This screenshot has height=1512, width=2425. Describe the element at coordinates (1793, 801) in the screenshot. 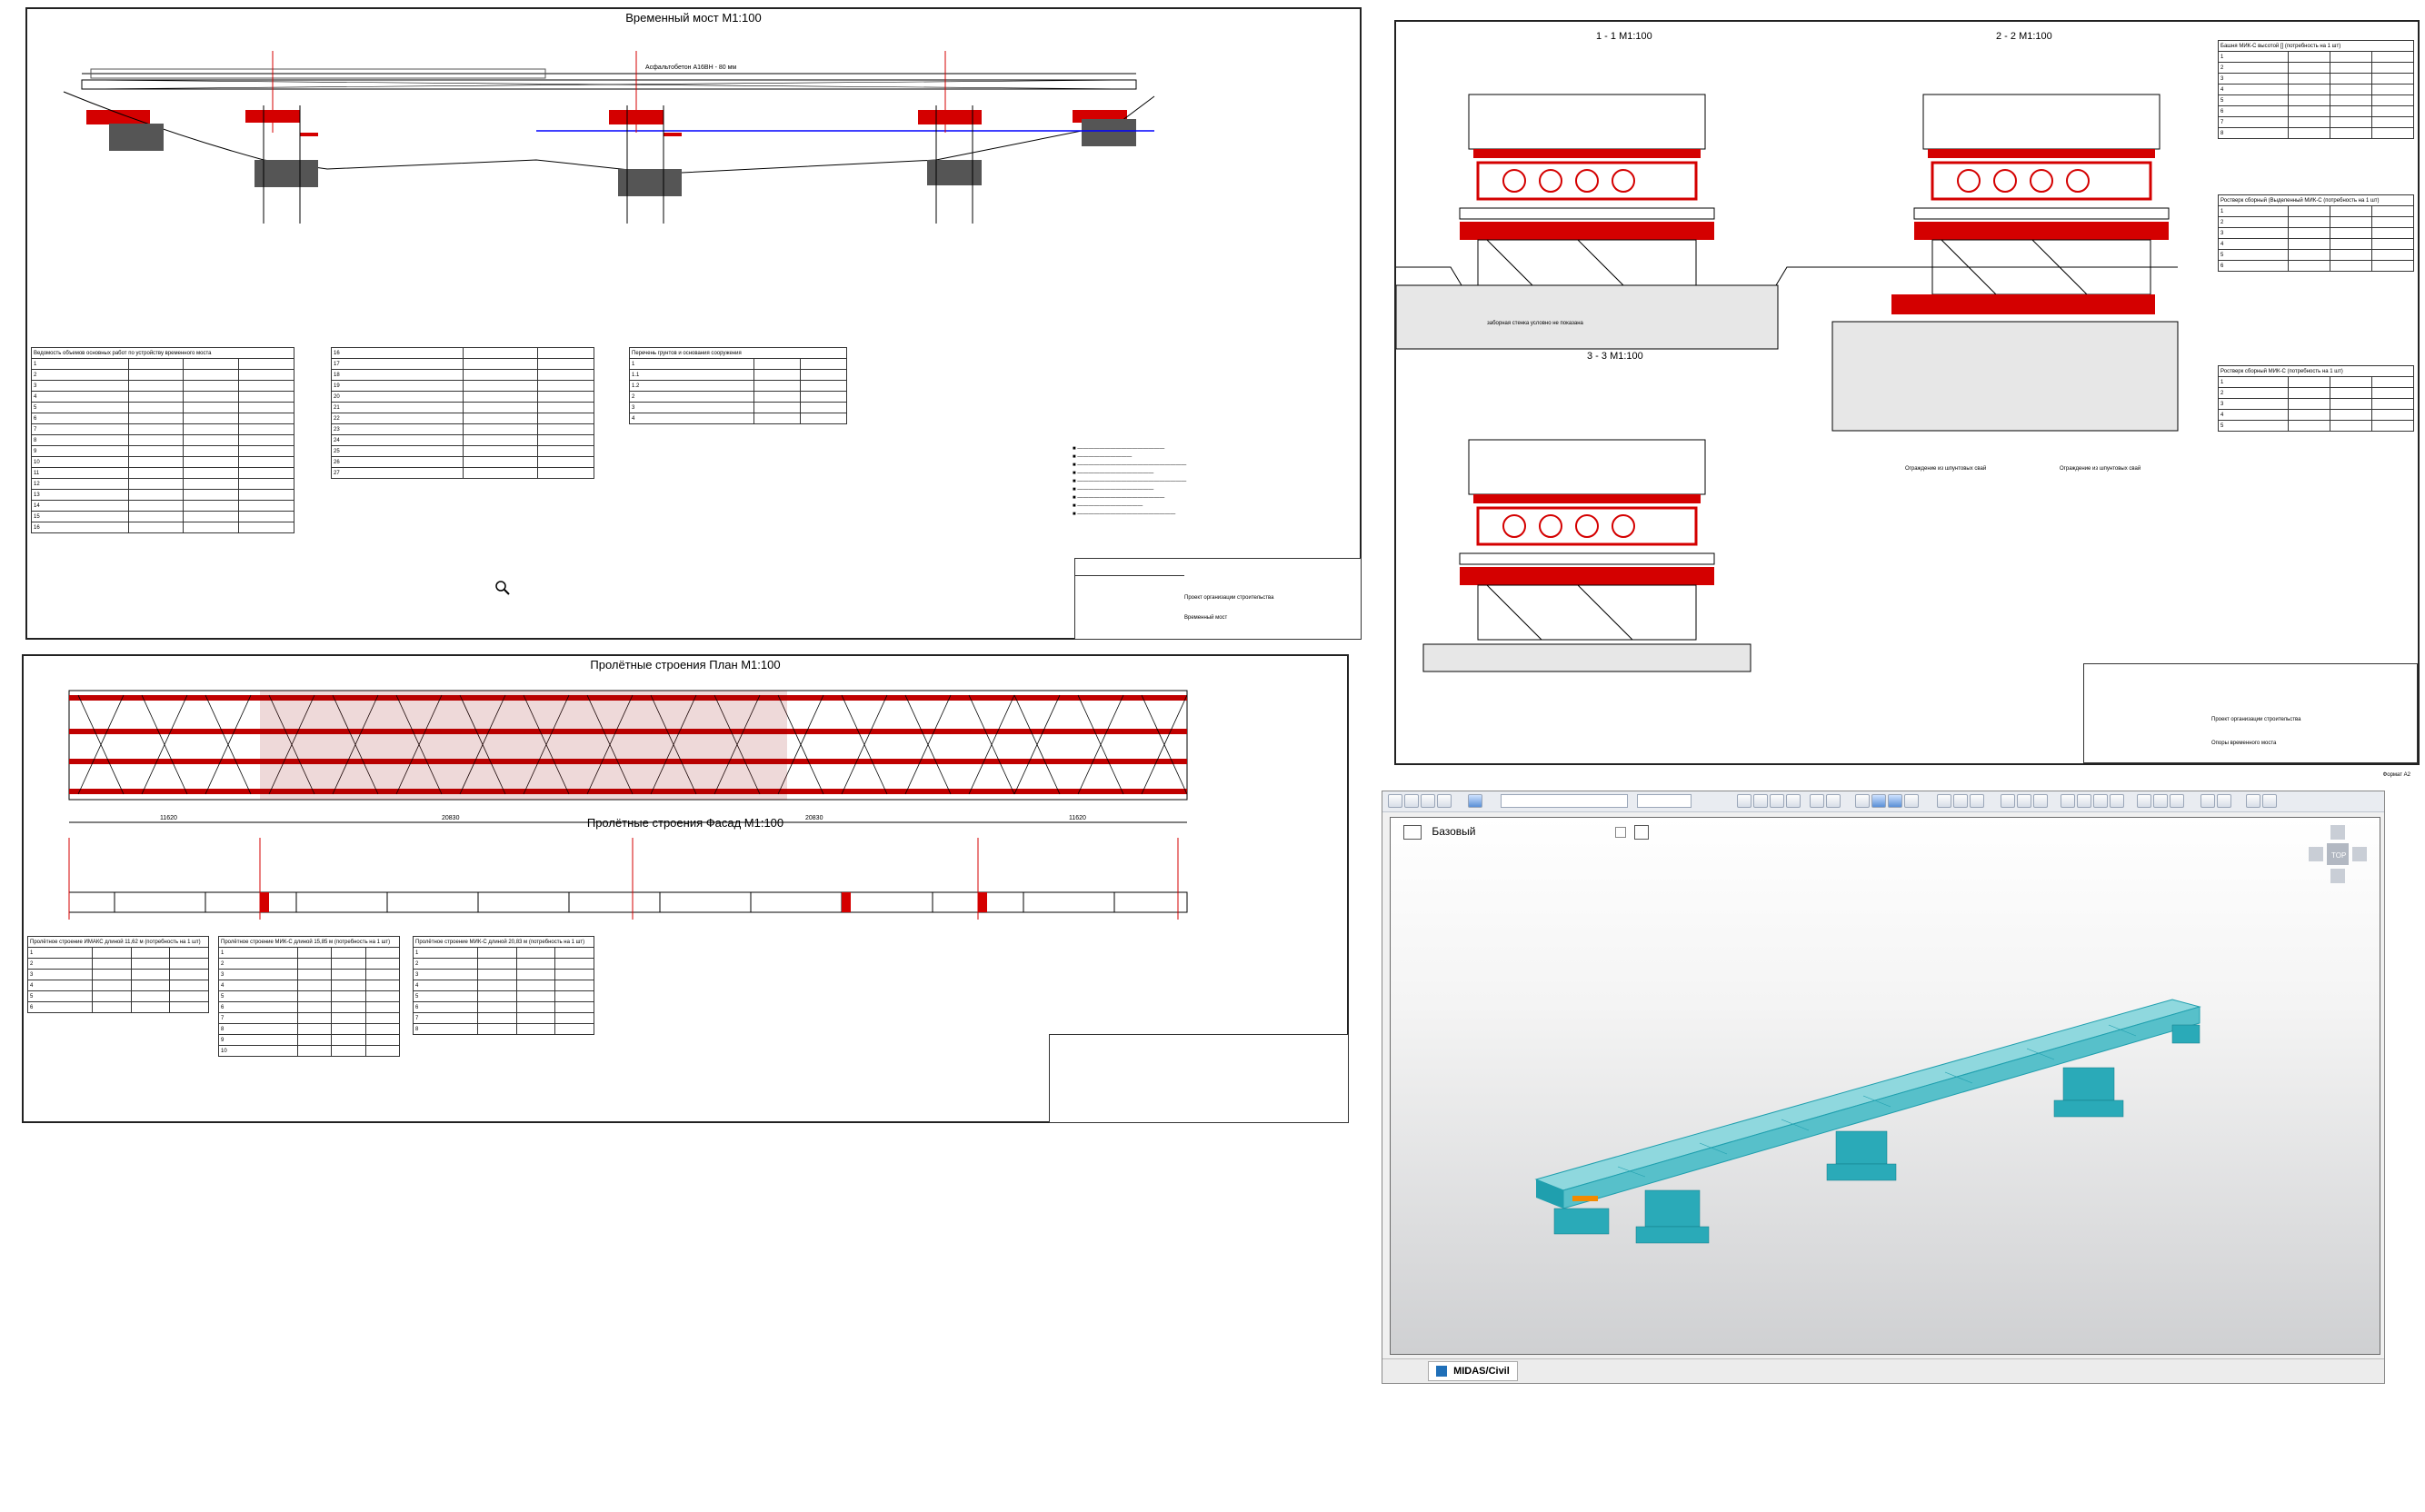

I see `merge-icon` at that location.